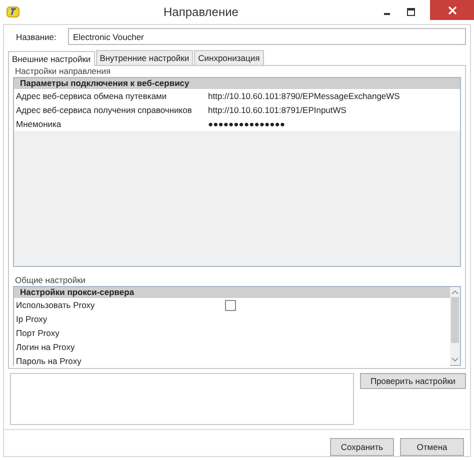 Image resolution: width=474 pixels, height=460 pixels. I want to click on close-button, so click(452, 10).